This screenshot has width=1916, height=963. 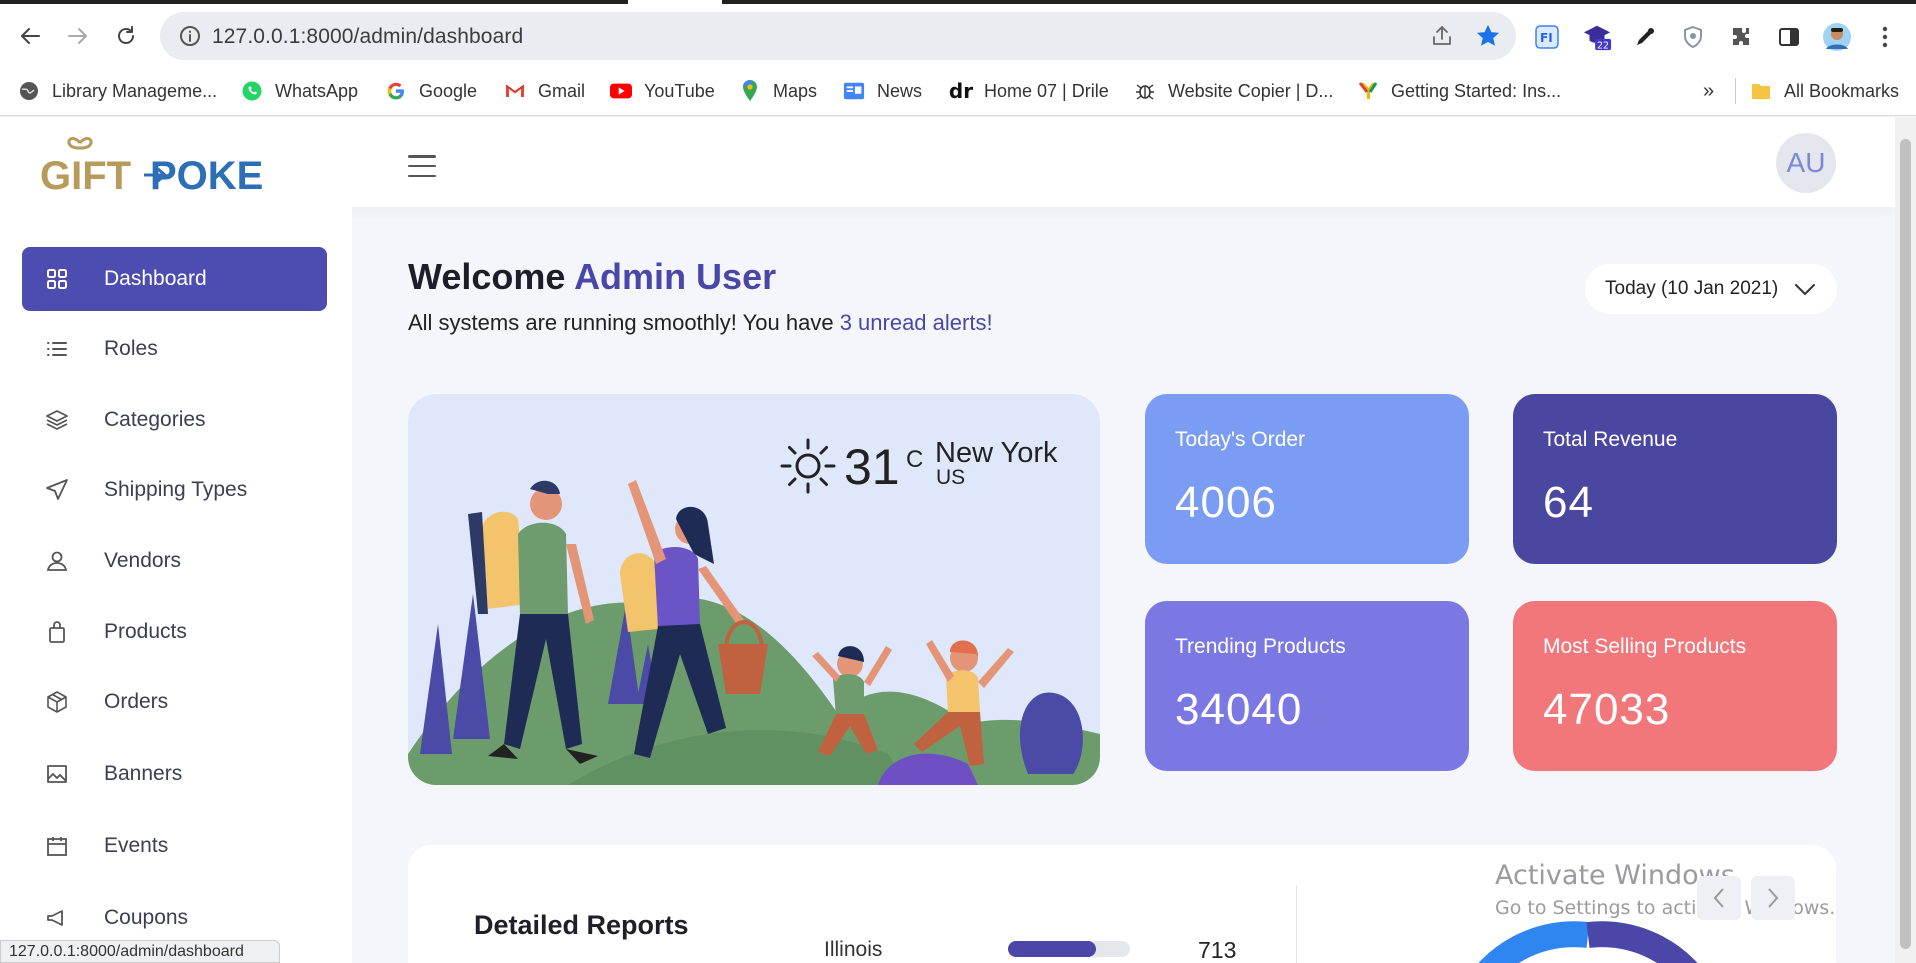 What do you see at coordinates (675, 276) in the screenshot?
I see `welcome-name: Admin User` at bounding box center [675, 276].